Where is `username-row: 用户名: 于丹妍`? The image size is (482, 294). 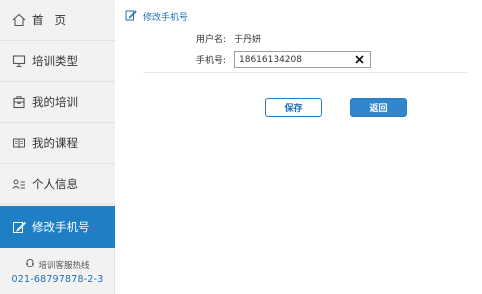 username-row: 用户名: 于丹妍 is located at coordinates (220, 38).